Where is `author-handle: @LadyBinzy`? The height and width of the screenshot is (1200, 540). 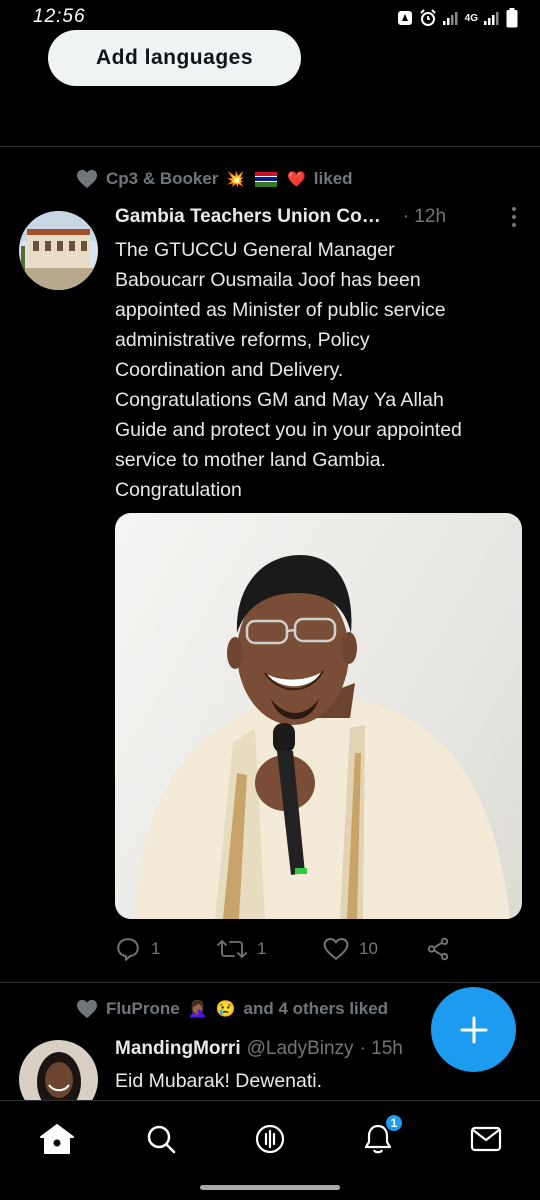 author-handle: @LadyBinzy is located at coordinates (300, 1048).